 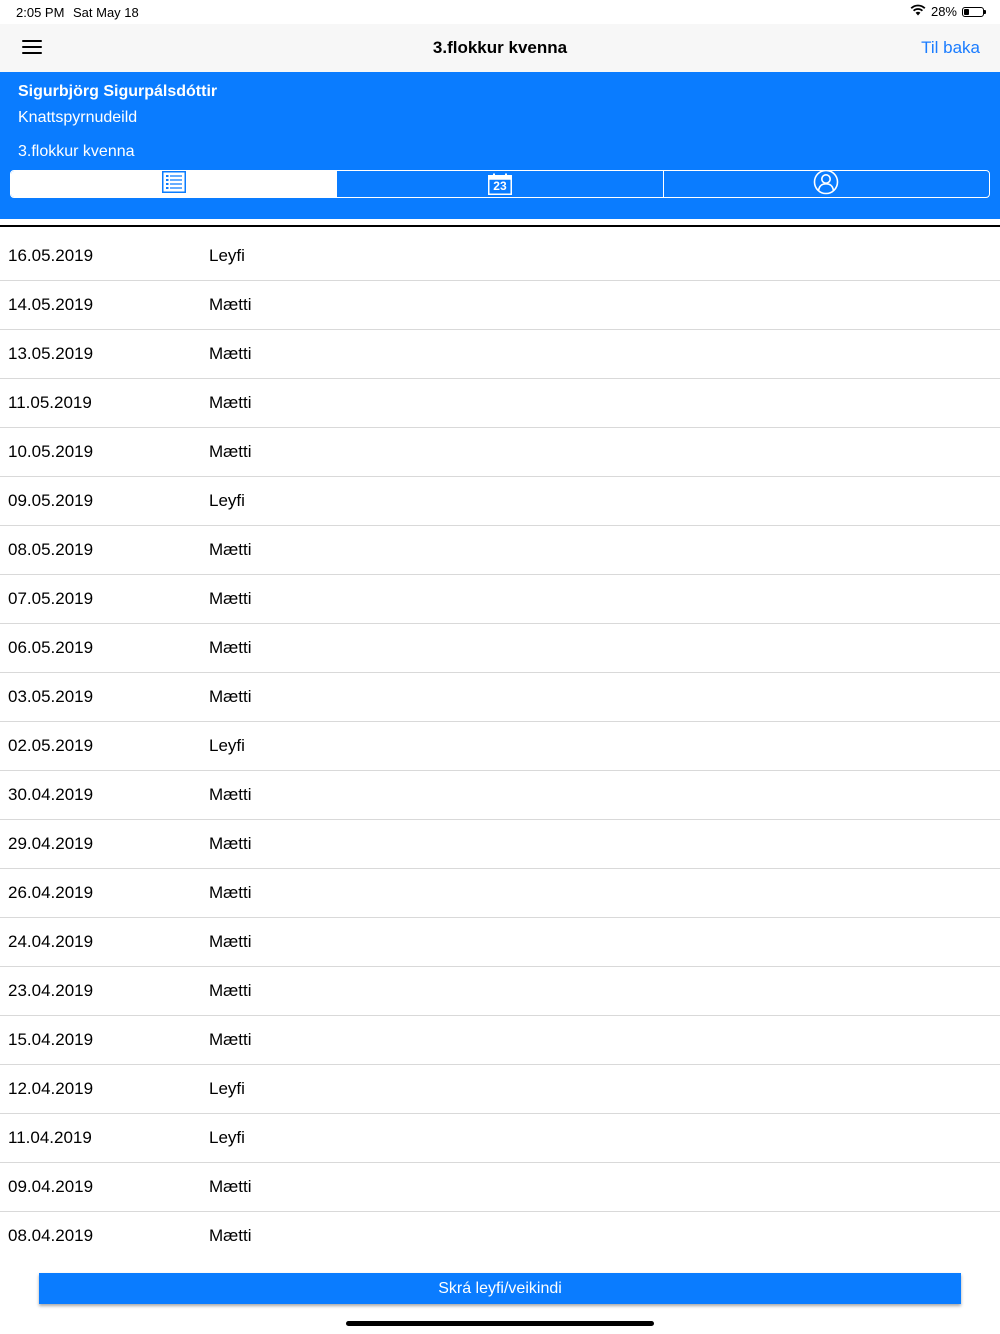 I want to click on attendance-row: 07.05.2019 Mætti, so click(x=500, y=599).